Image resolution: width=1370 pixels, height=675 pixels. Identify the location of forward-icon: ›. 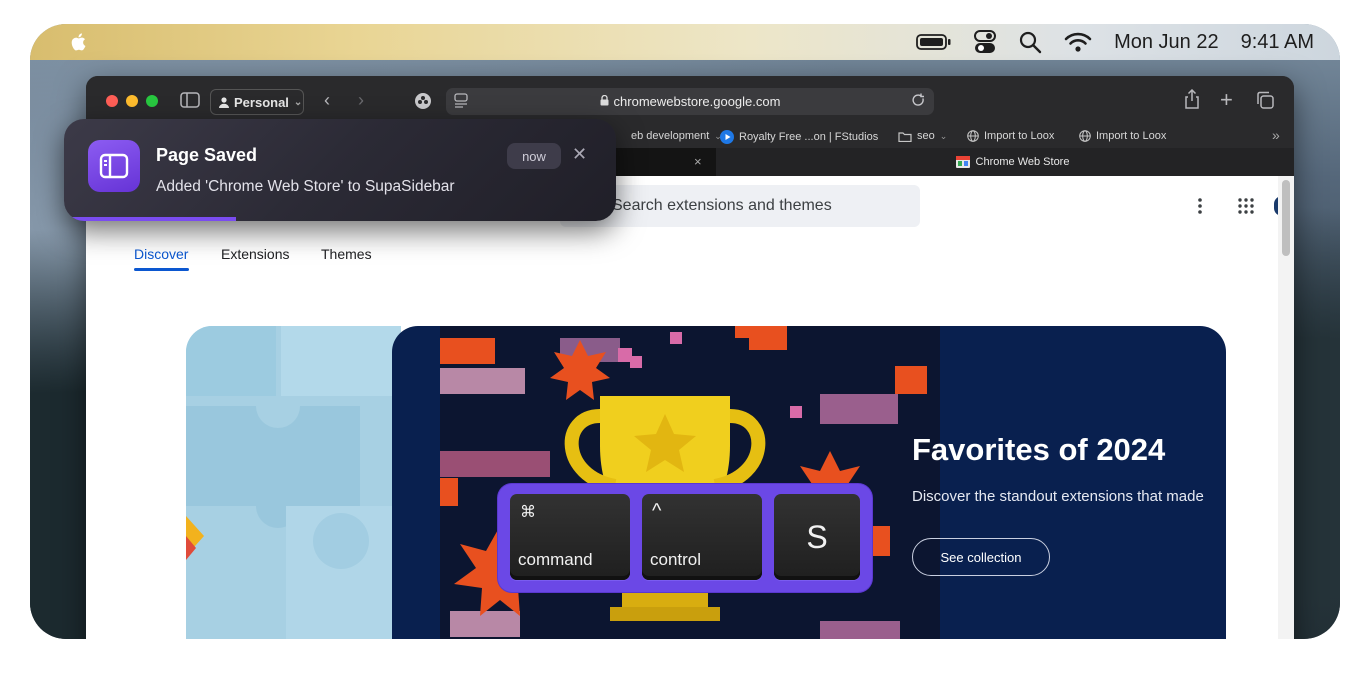
(361, 100).